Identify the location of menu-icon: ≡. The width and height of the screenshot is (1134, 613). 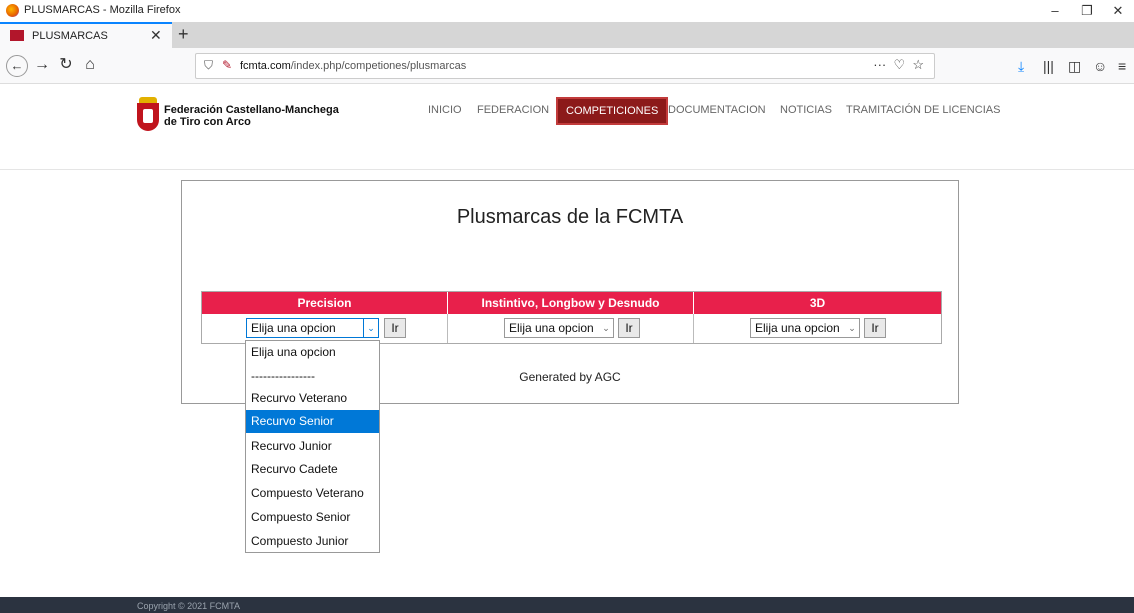
(1122, 66).